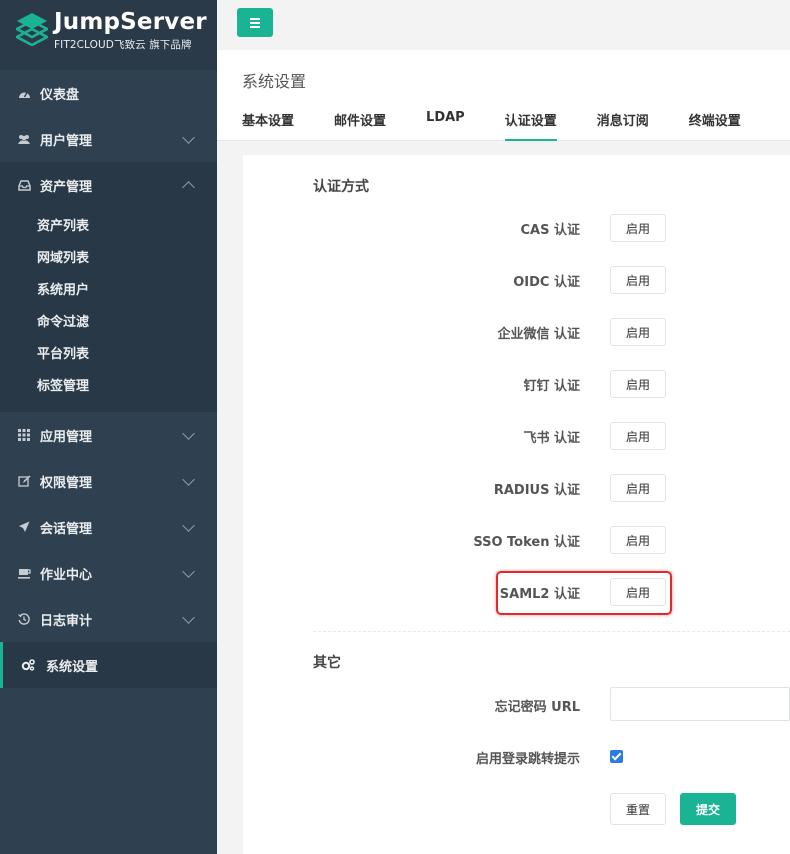 This screenshot has width=790, height=854. Describe the element at coordinates (108, 384) in the screenshot. I see `submenu-item-label-management: 标签管理` at that location.